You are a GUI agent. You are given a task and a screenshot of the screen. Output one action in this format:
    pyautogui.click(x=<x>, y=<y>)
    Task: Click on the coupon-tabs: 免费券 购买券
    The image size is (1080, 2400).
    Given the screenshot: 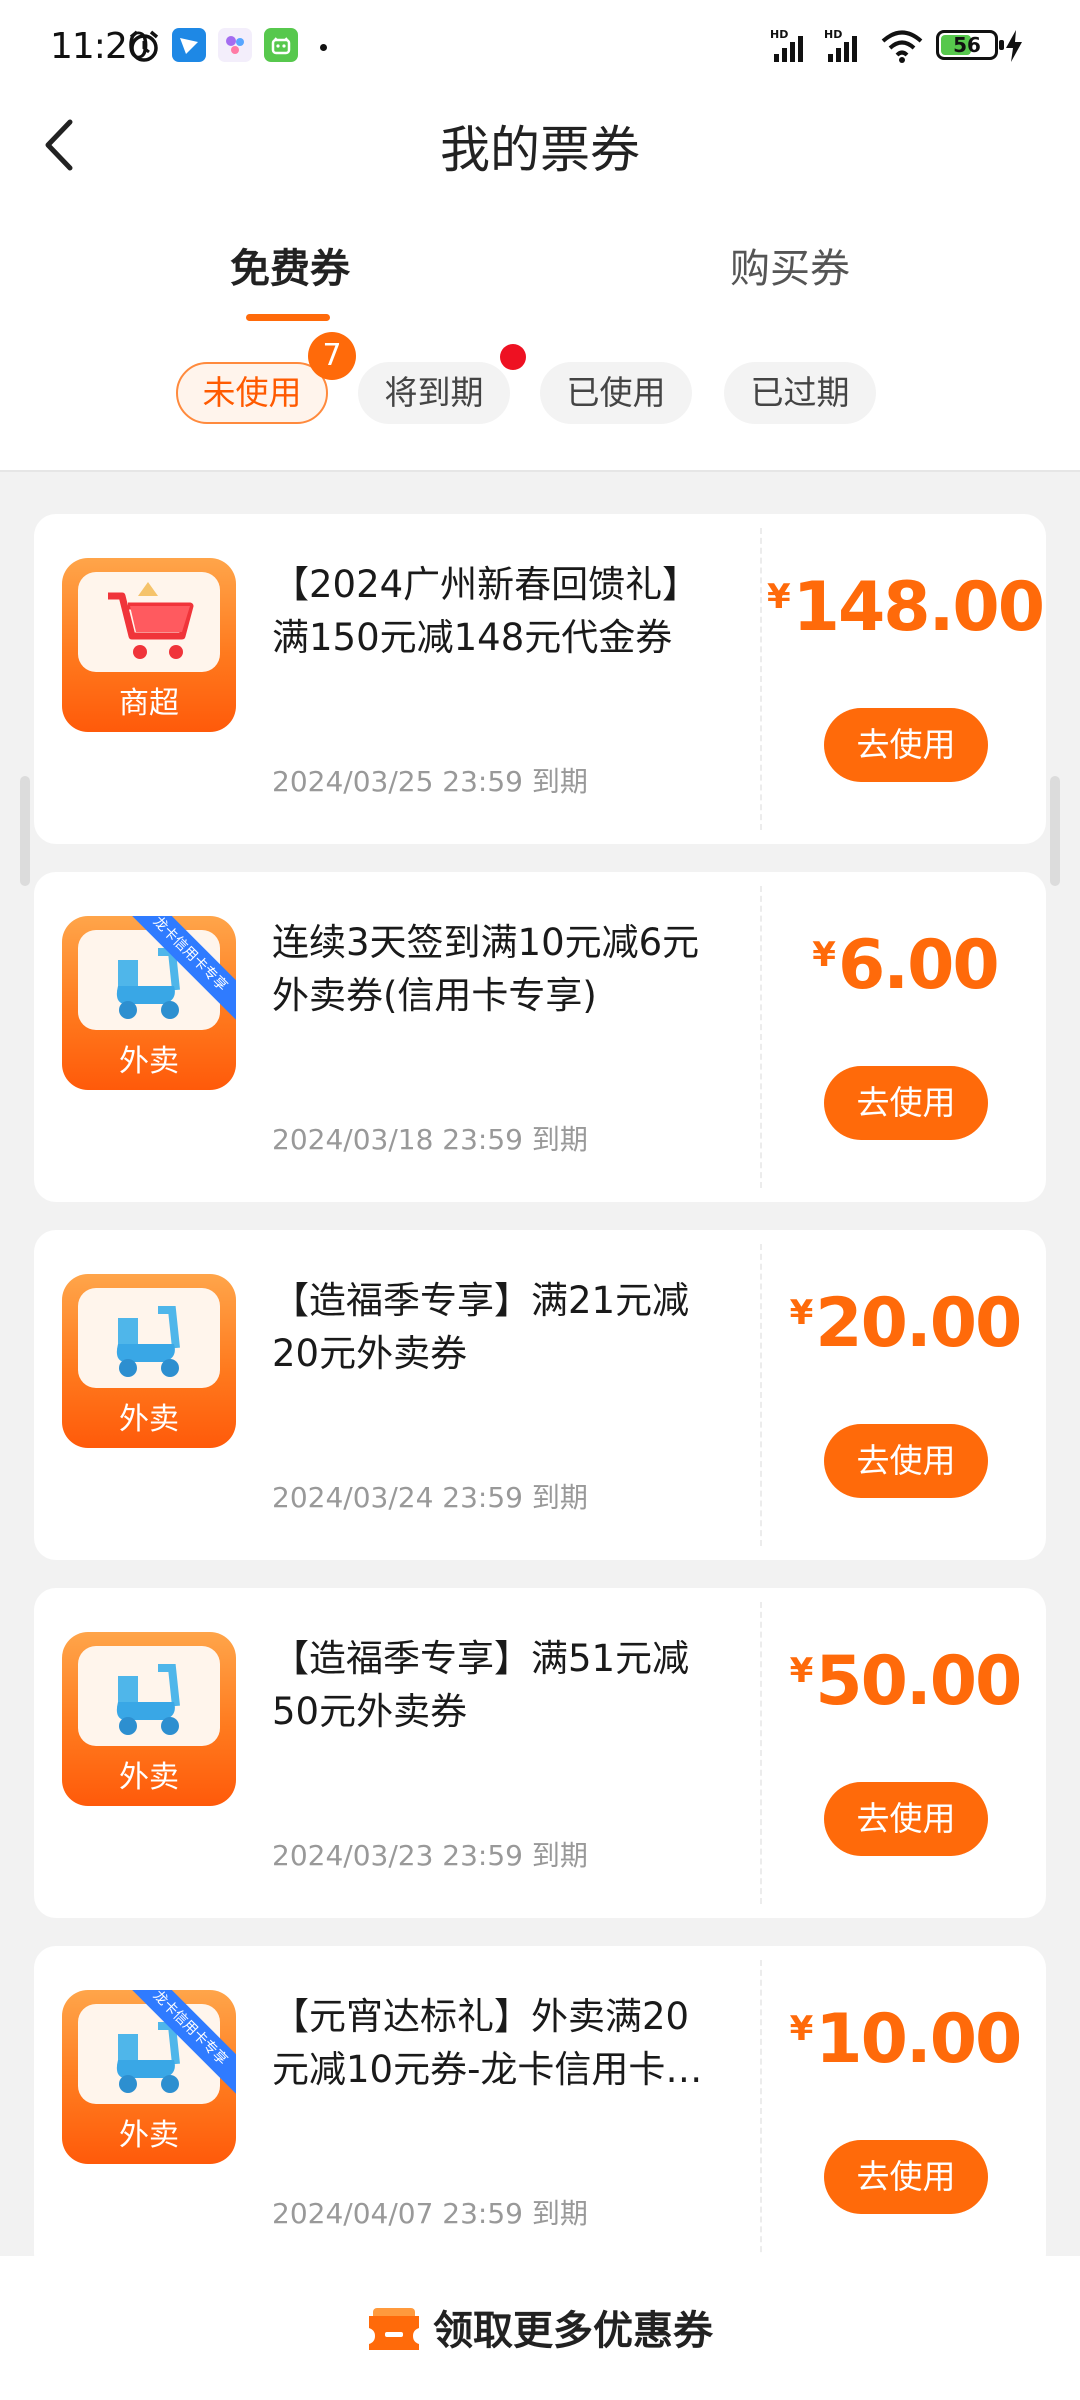 What is the action you would take?
    pyautogui.click(x=540, y=270)
    